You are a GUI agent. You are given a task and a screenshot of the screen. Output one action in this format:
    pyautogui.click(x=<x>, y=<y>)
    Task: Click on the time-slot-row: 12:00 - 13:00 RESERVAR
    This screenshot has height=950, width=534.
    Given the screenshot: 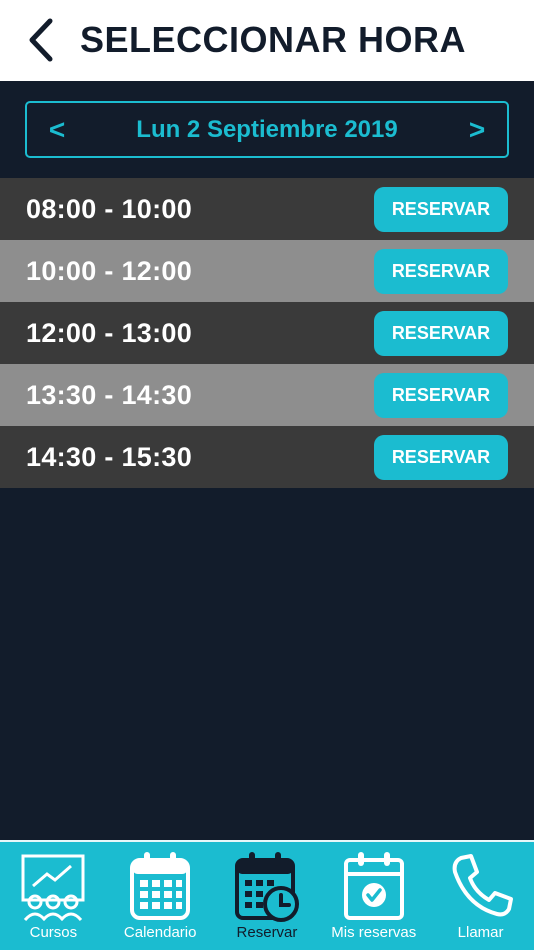 What is the action you would take?
    pyautogui.click(x=267, y=333)
    